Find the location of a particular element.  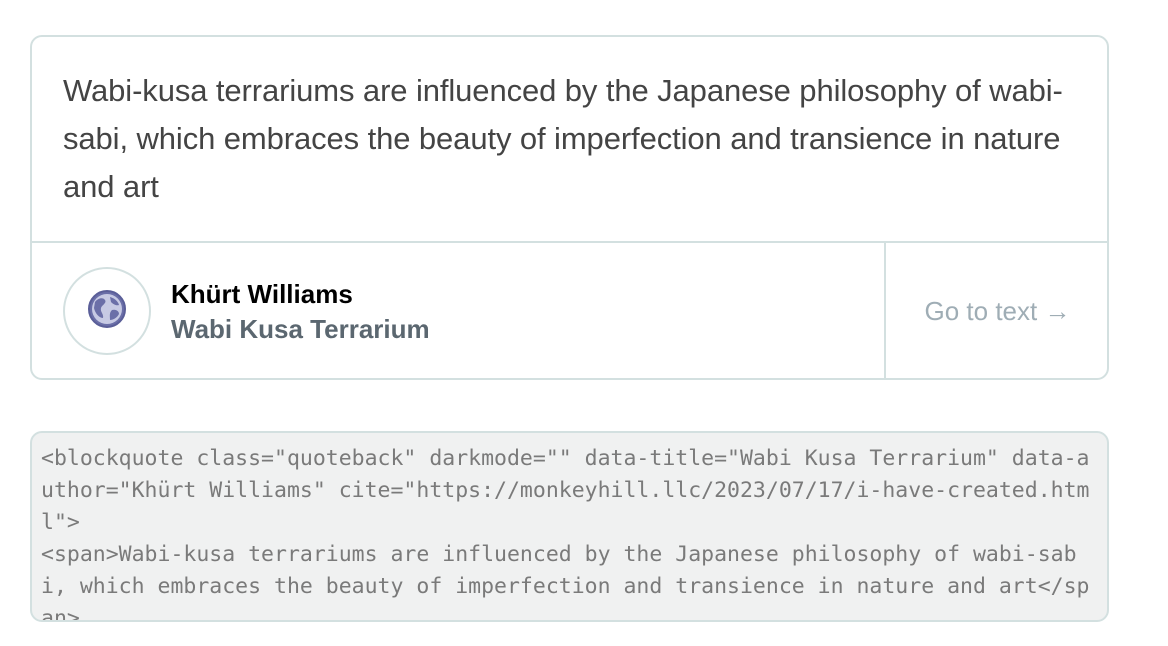

source-title: Wabi Kusa Terrarium is located at coordinates (300, 329).